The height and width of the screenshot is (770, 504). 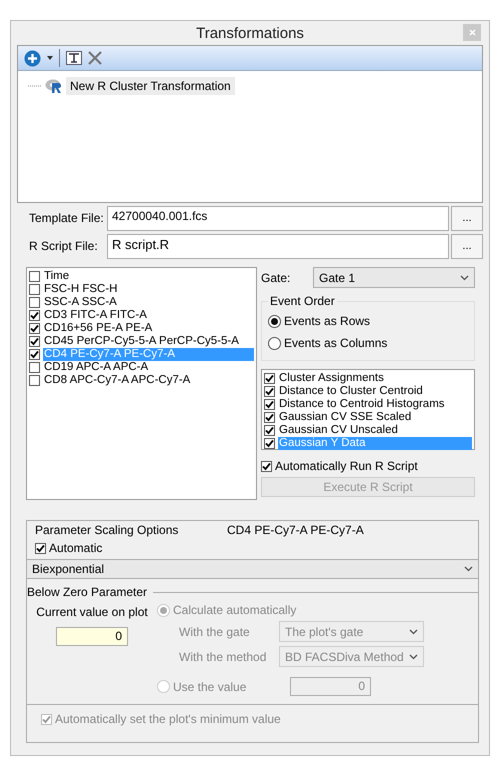 What do you see at coordinates (50, 58) in the screenshot?
I see `caret-icon` at bounding box center [50, 58].